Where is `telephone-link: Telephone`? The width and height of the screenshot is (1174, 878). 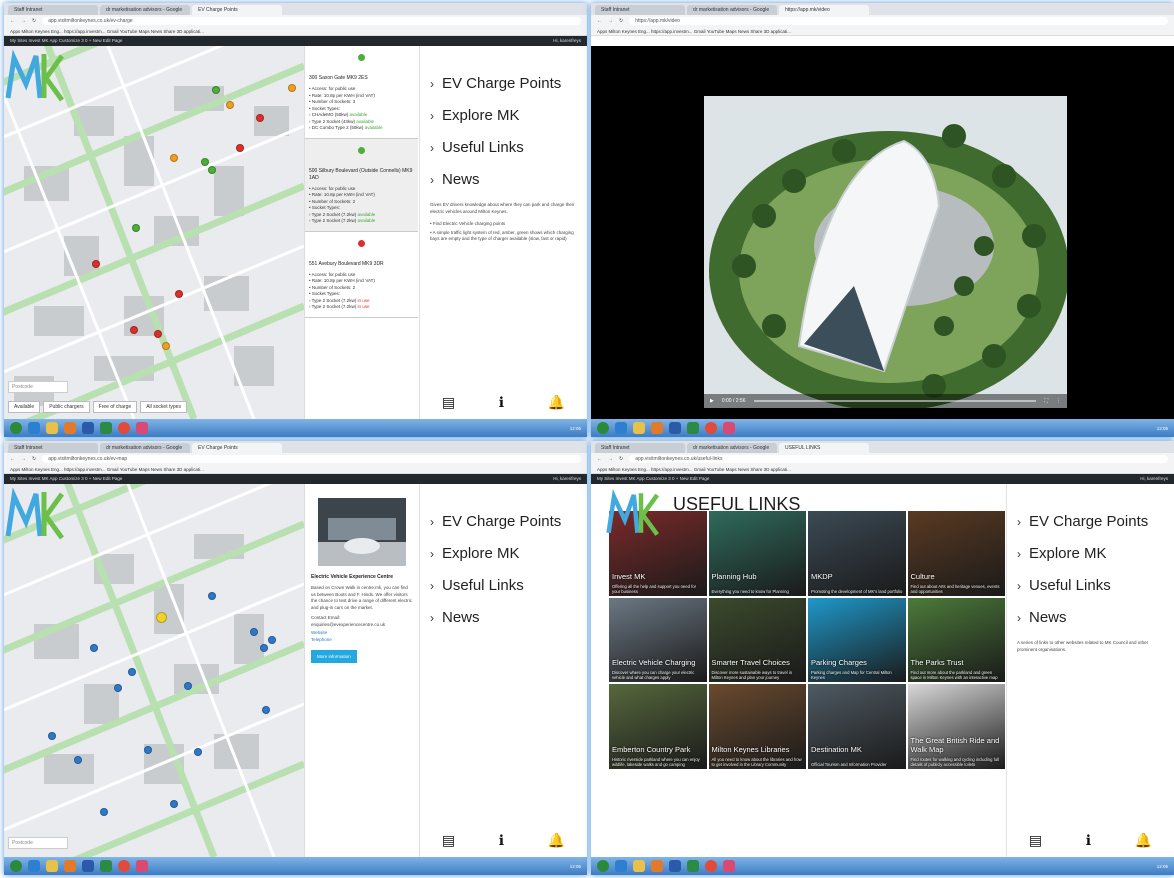
telephone-link: Telephone is located at coordinates (361, 639).